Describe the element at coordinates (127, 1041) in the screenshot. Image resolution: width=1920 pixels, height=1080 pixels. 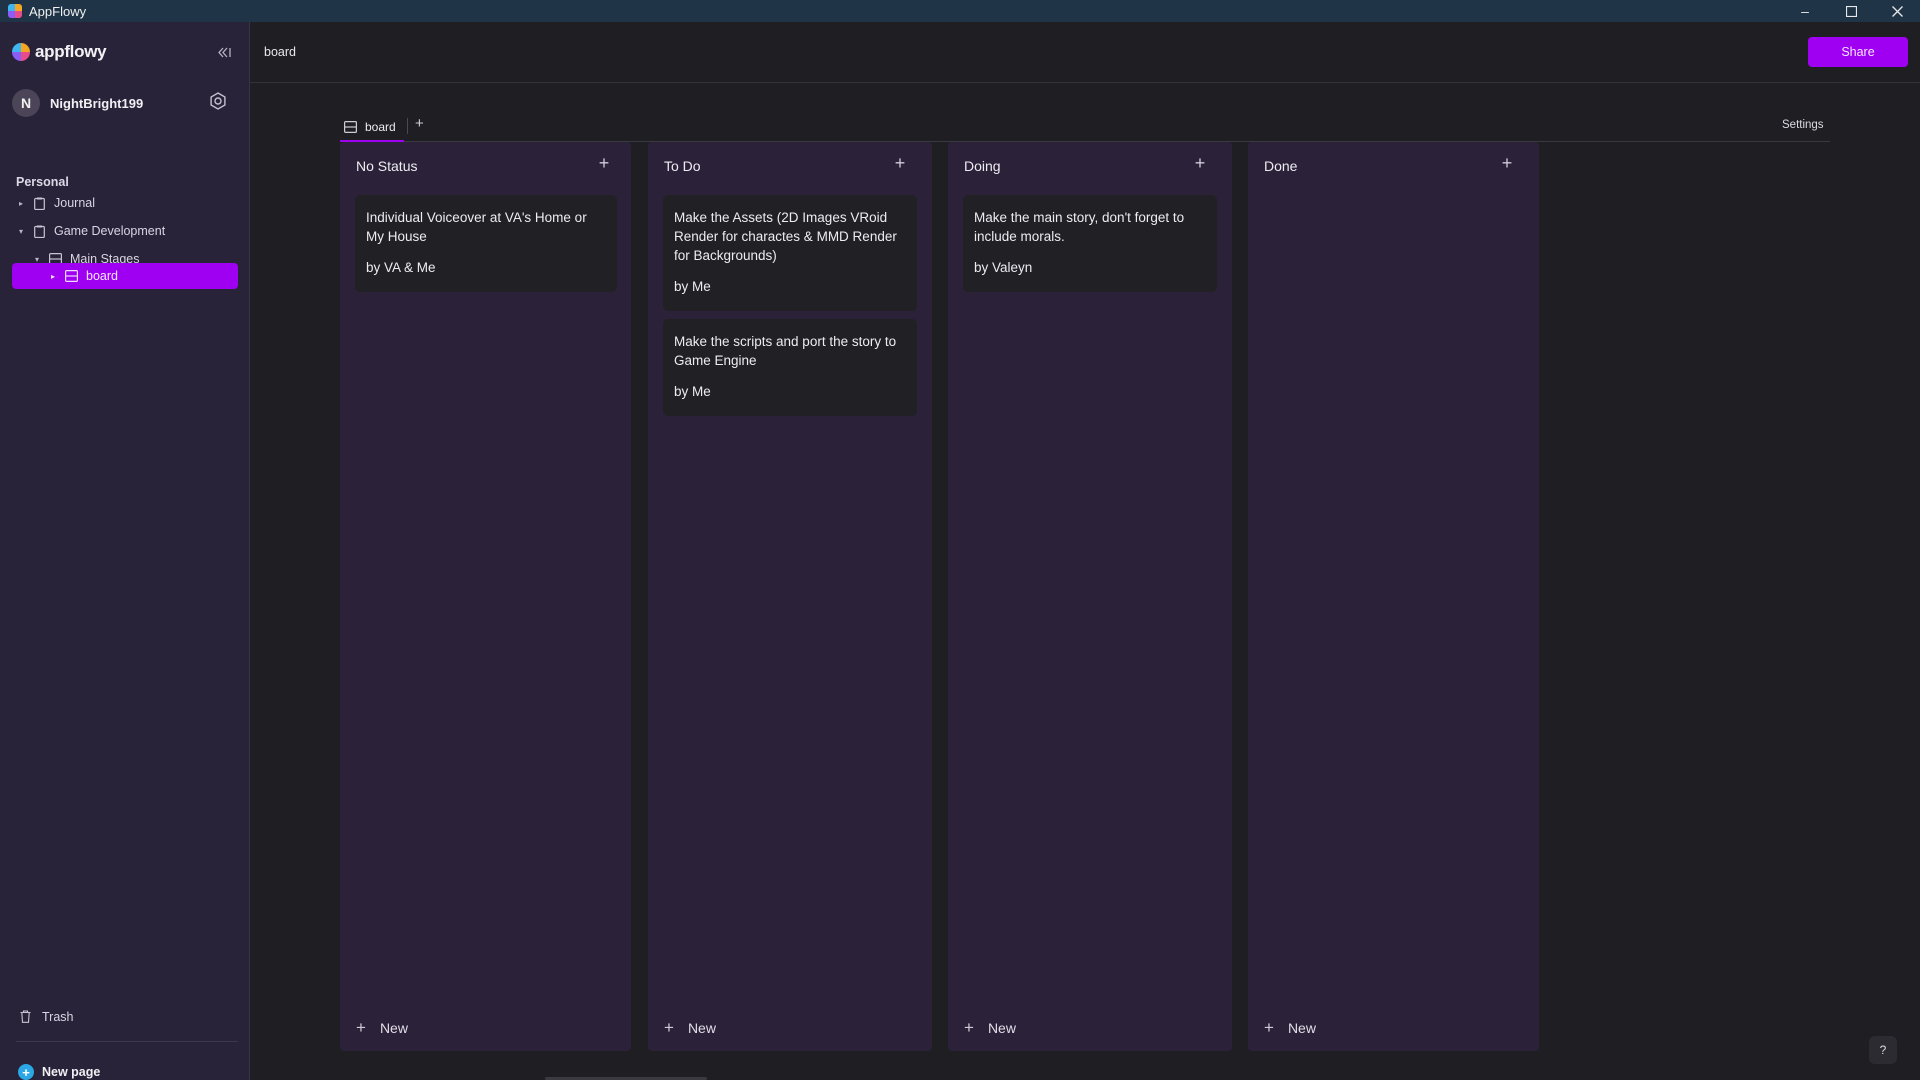
I see `sidebar-divider` at that location.